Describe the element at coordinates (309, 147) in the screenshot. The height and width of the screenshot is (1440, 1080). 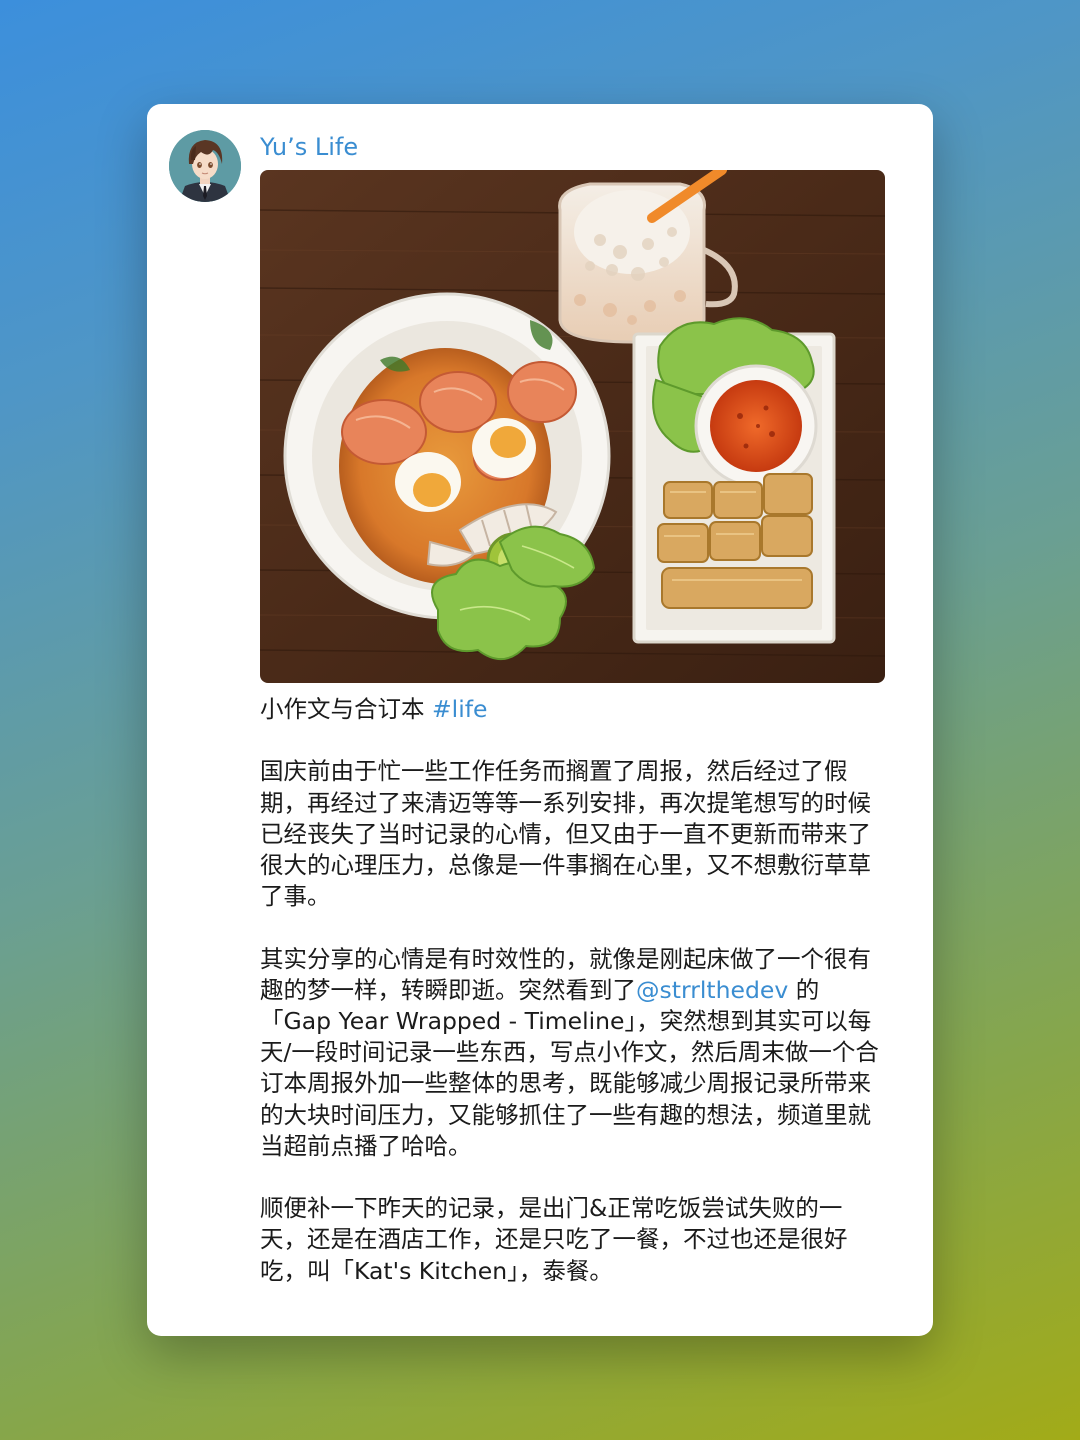
I see `channel-name: Yu’s Life` at that location.